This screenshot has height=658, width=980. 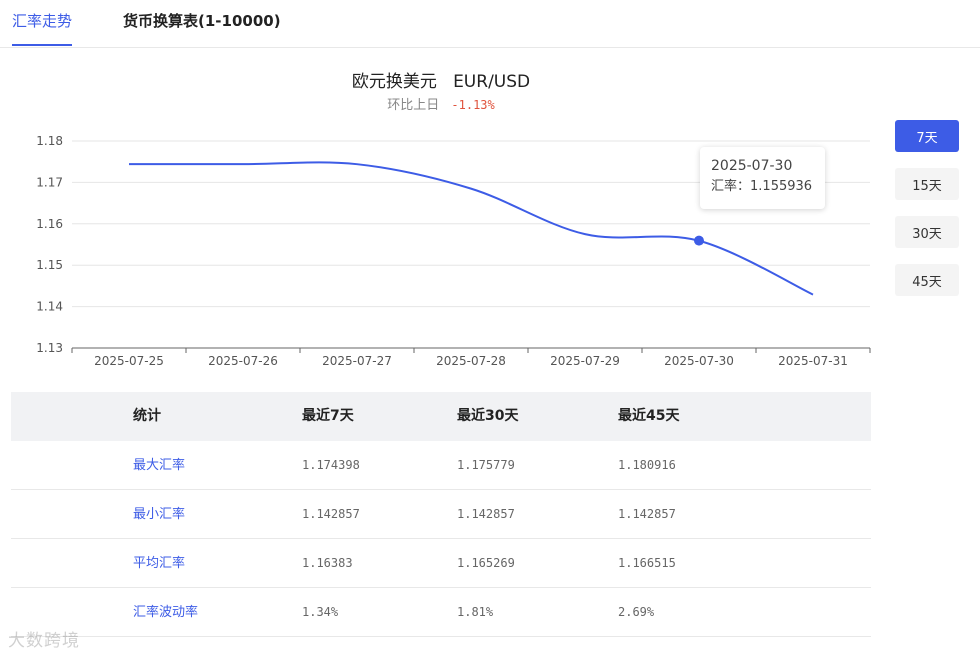 What do you see at coordinates (441, 103) in the screenshot?
I see `chart-subtitle: 环比上日 -1.13%` at bounding box center [441, 103].